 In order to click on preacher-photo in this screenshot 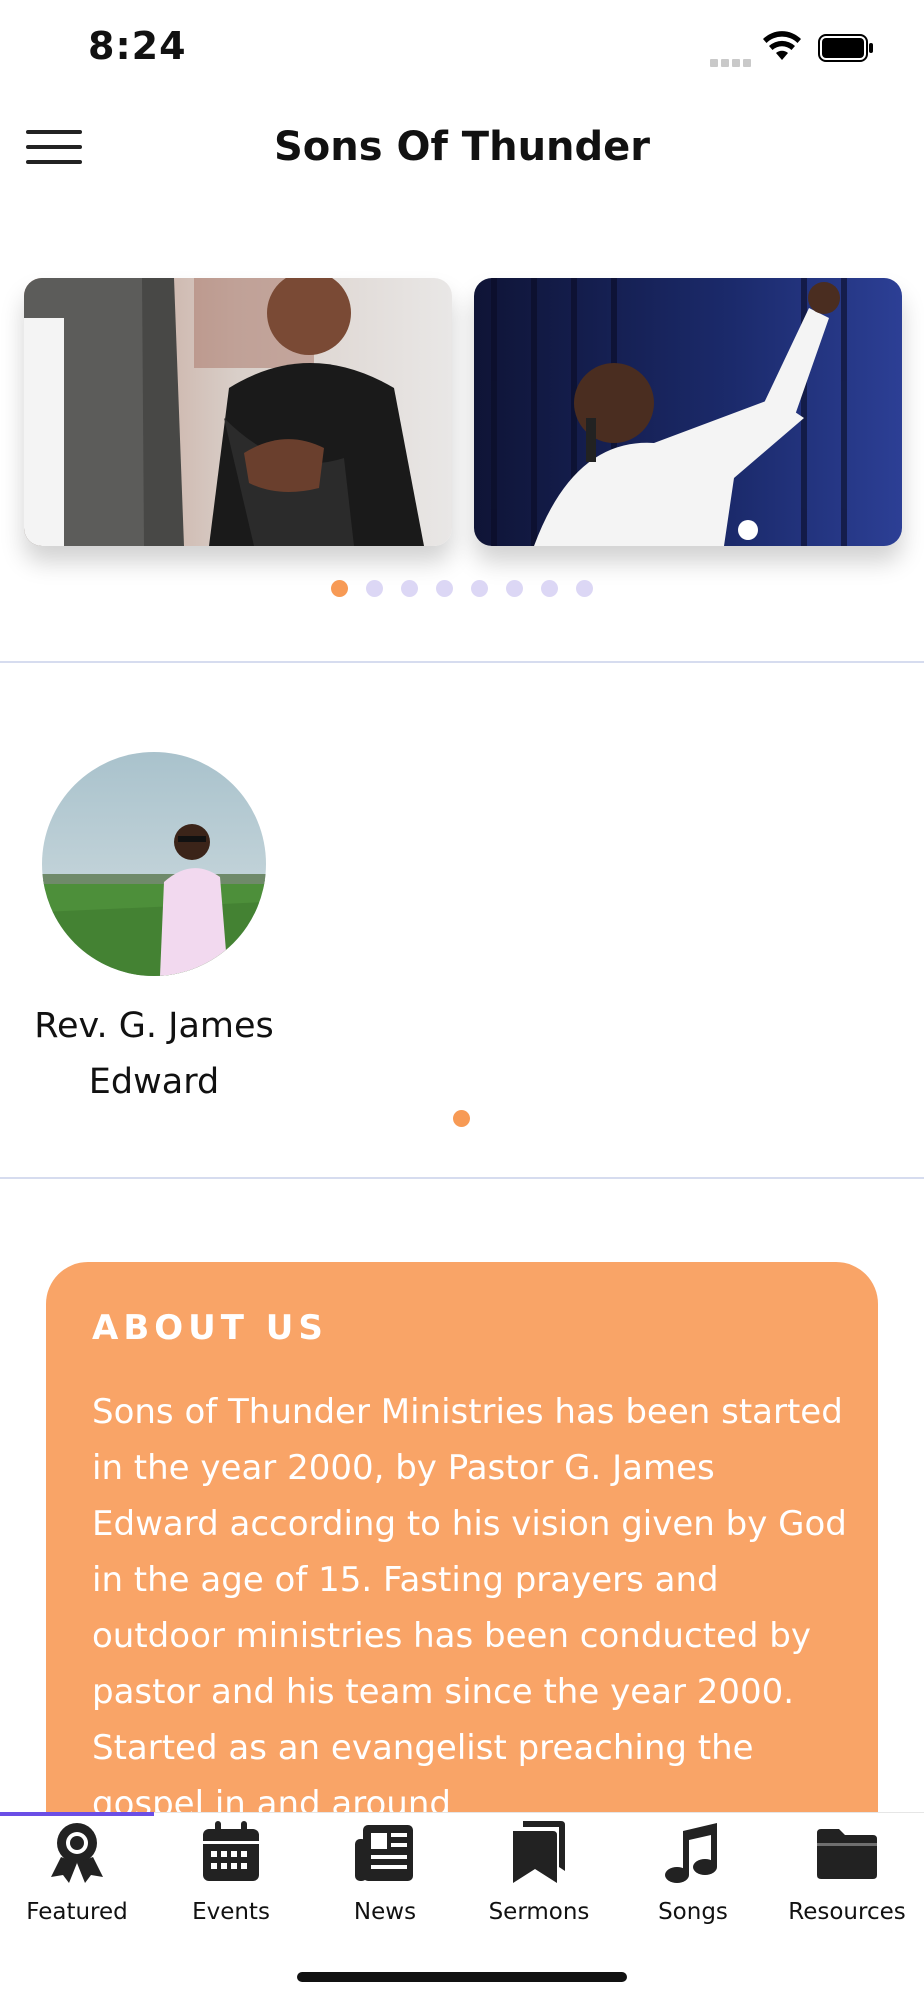, I will do `click(688, 412)`.